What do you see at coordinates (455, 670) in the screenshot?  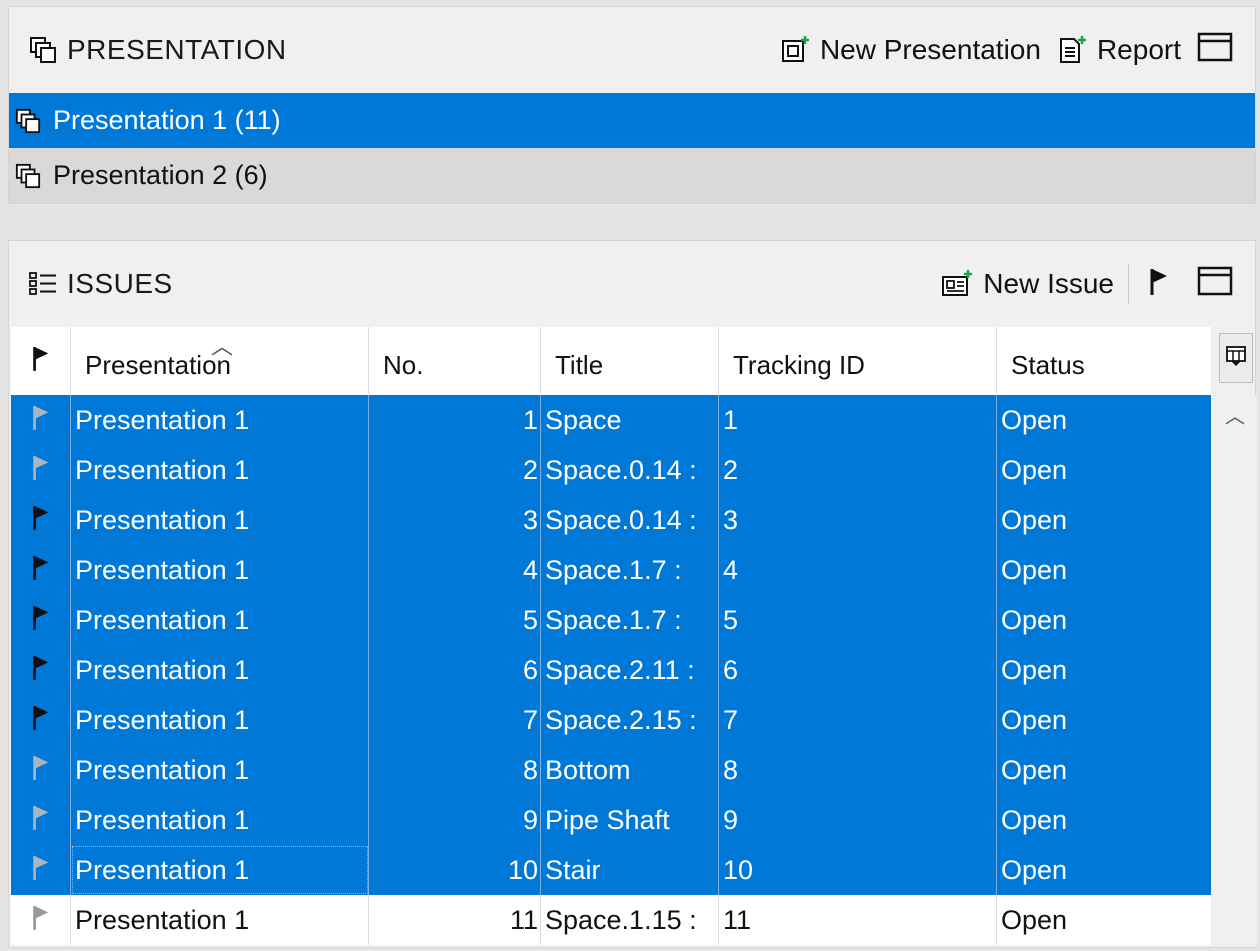 I see `number-cell: 6` at bounding box center [455, 670].